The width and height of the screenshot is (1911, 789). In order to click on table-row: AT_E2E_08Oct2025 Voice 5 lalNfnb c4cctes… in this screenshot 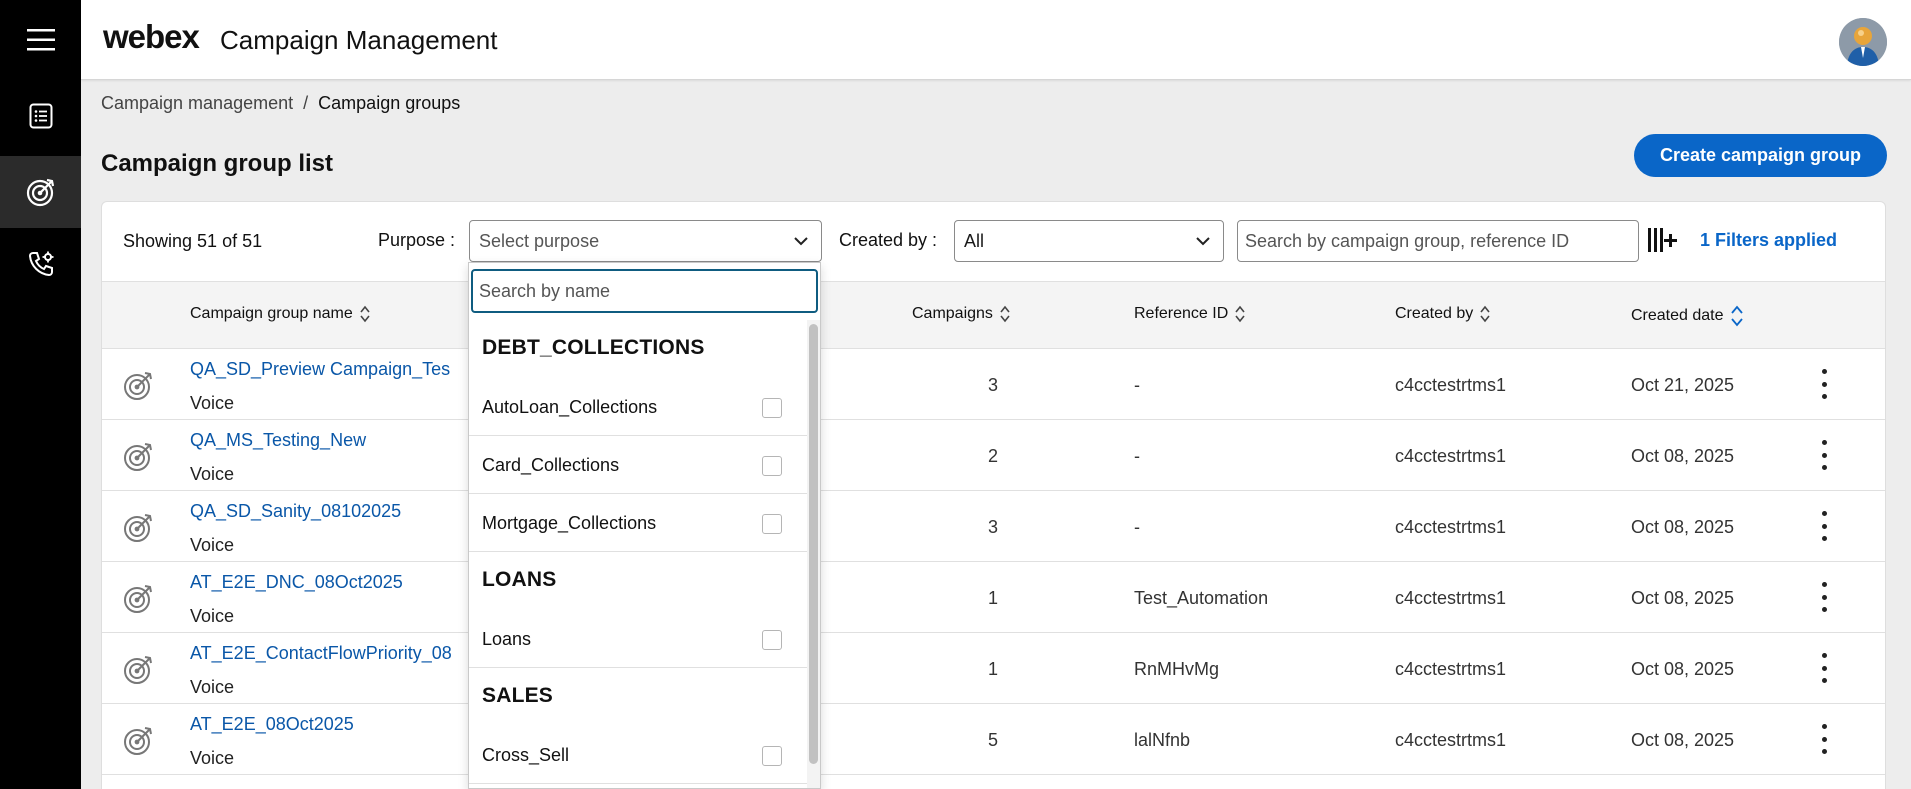, I will do `click(993, 739)`.